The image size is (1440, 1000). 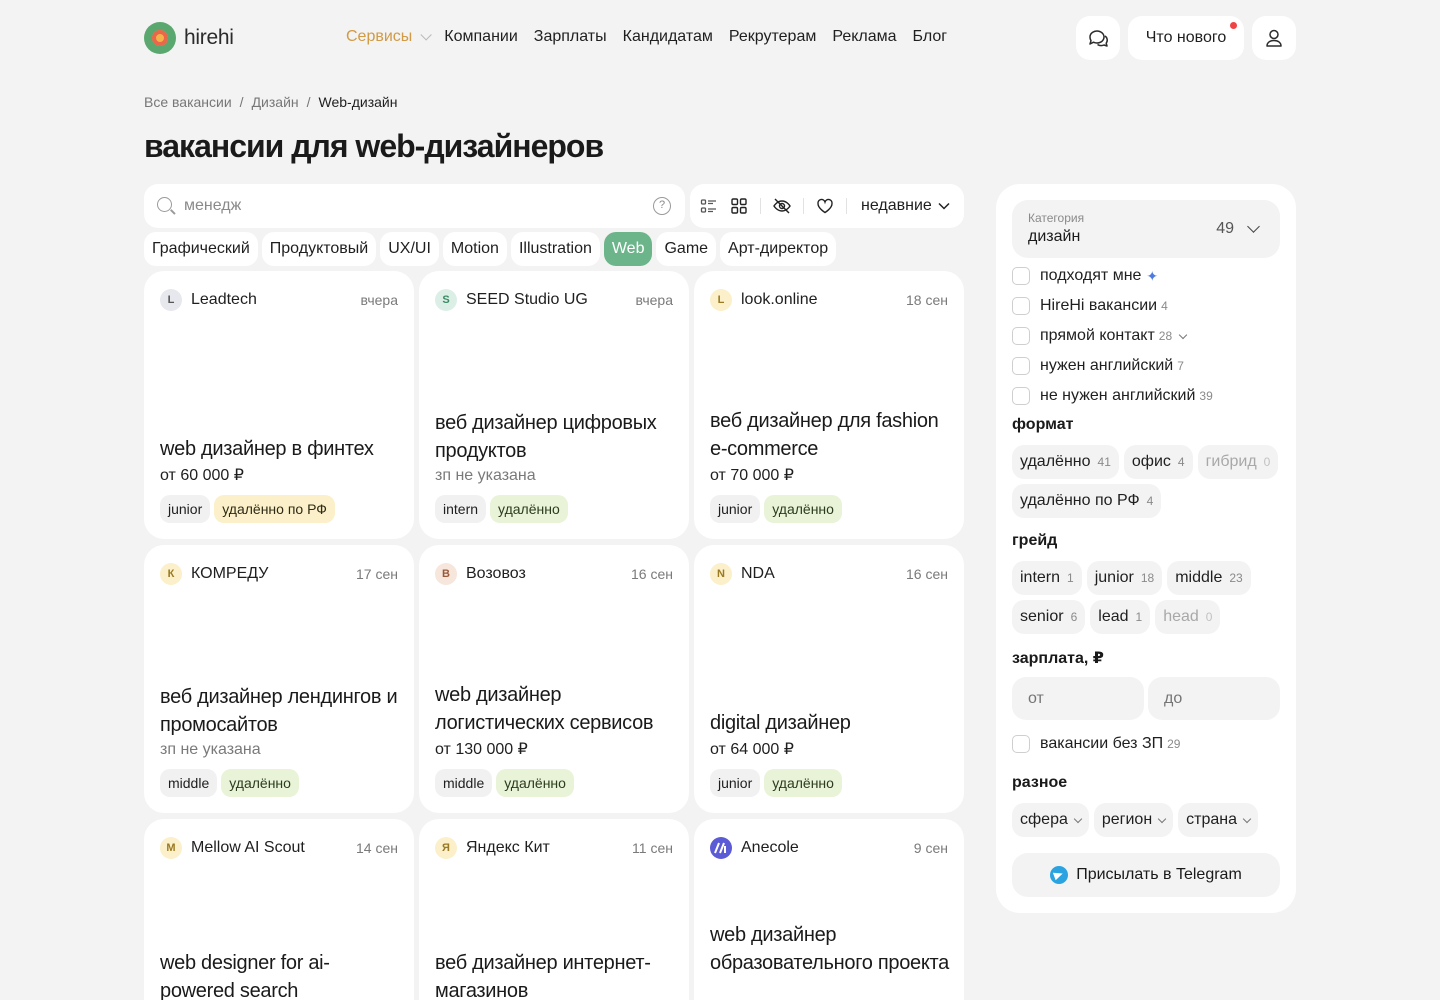 I want to click on nav-item-blog: Блог, so click(x=930, y=37).